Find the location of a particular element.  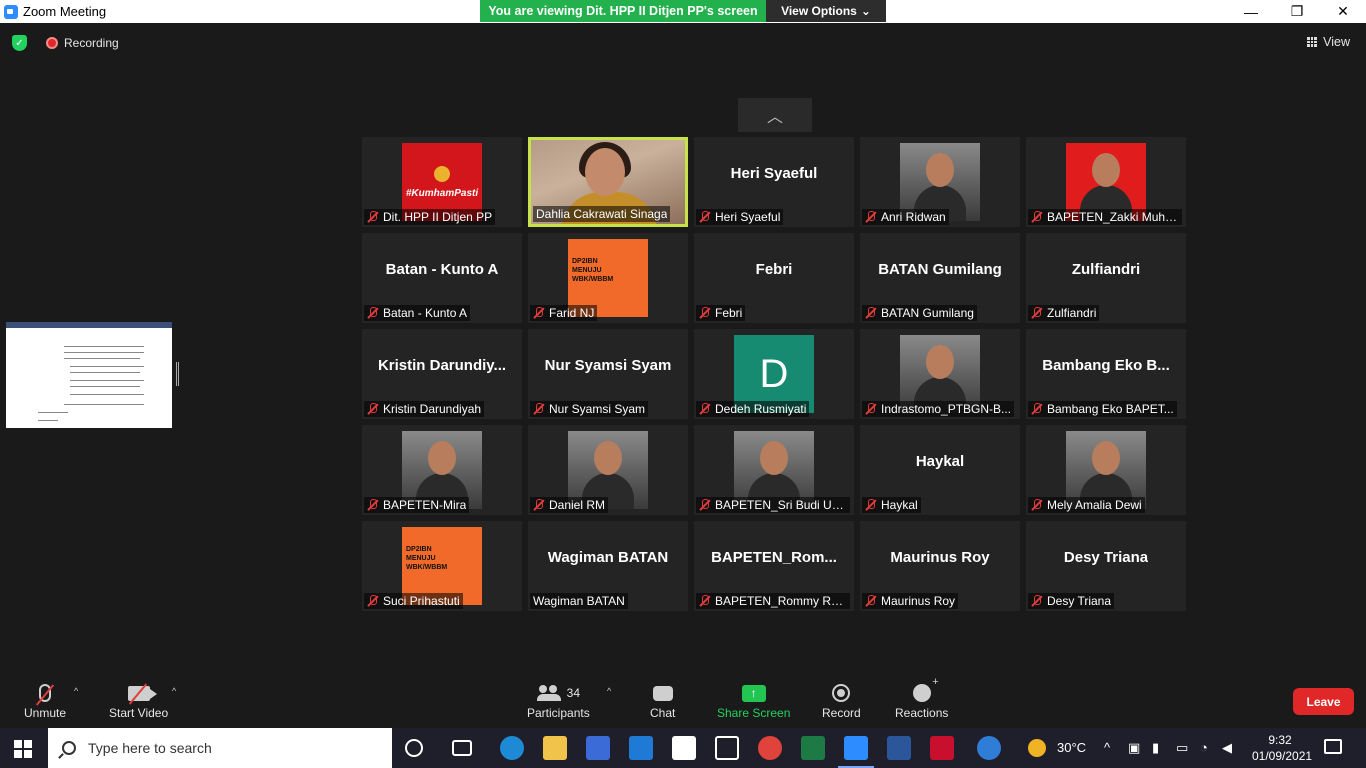

record-button: Record is located at coordinates (841, 700).